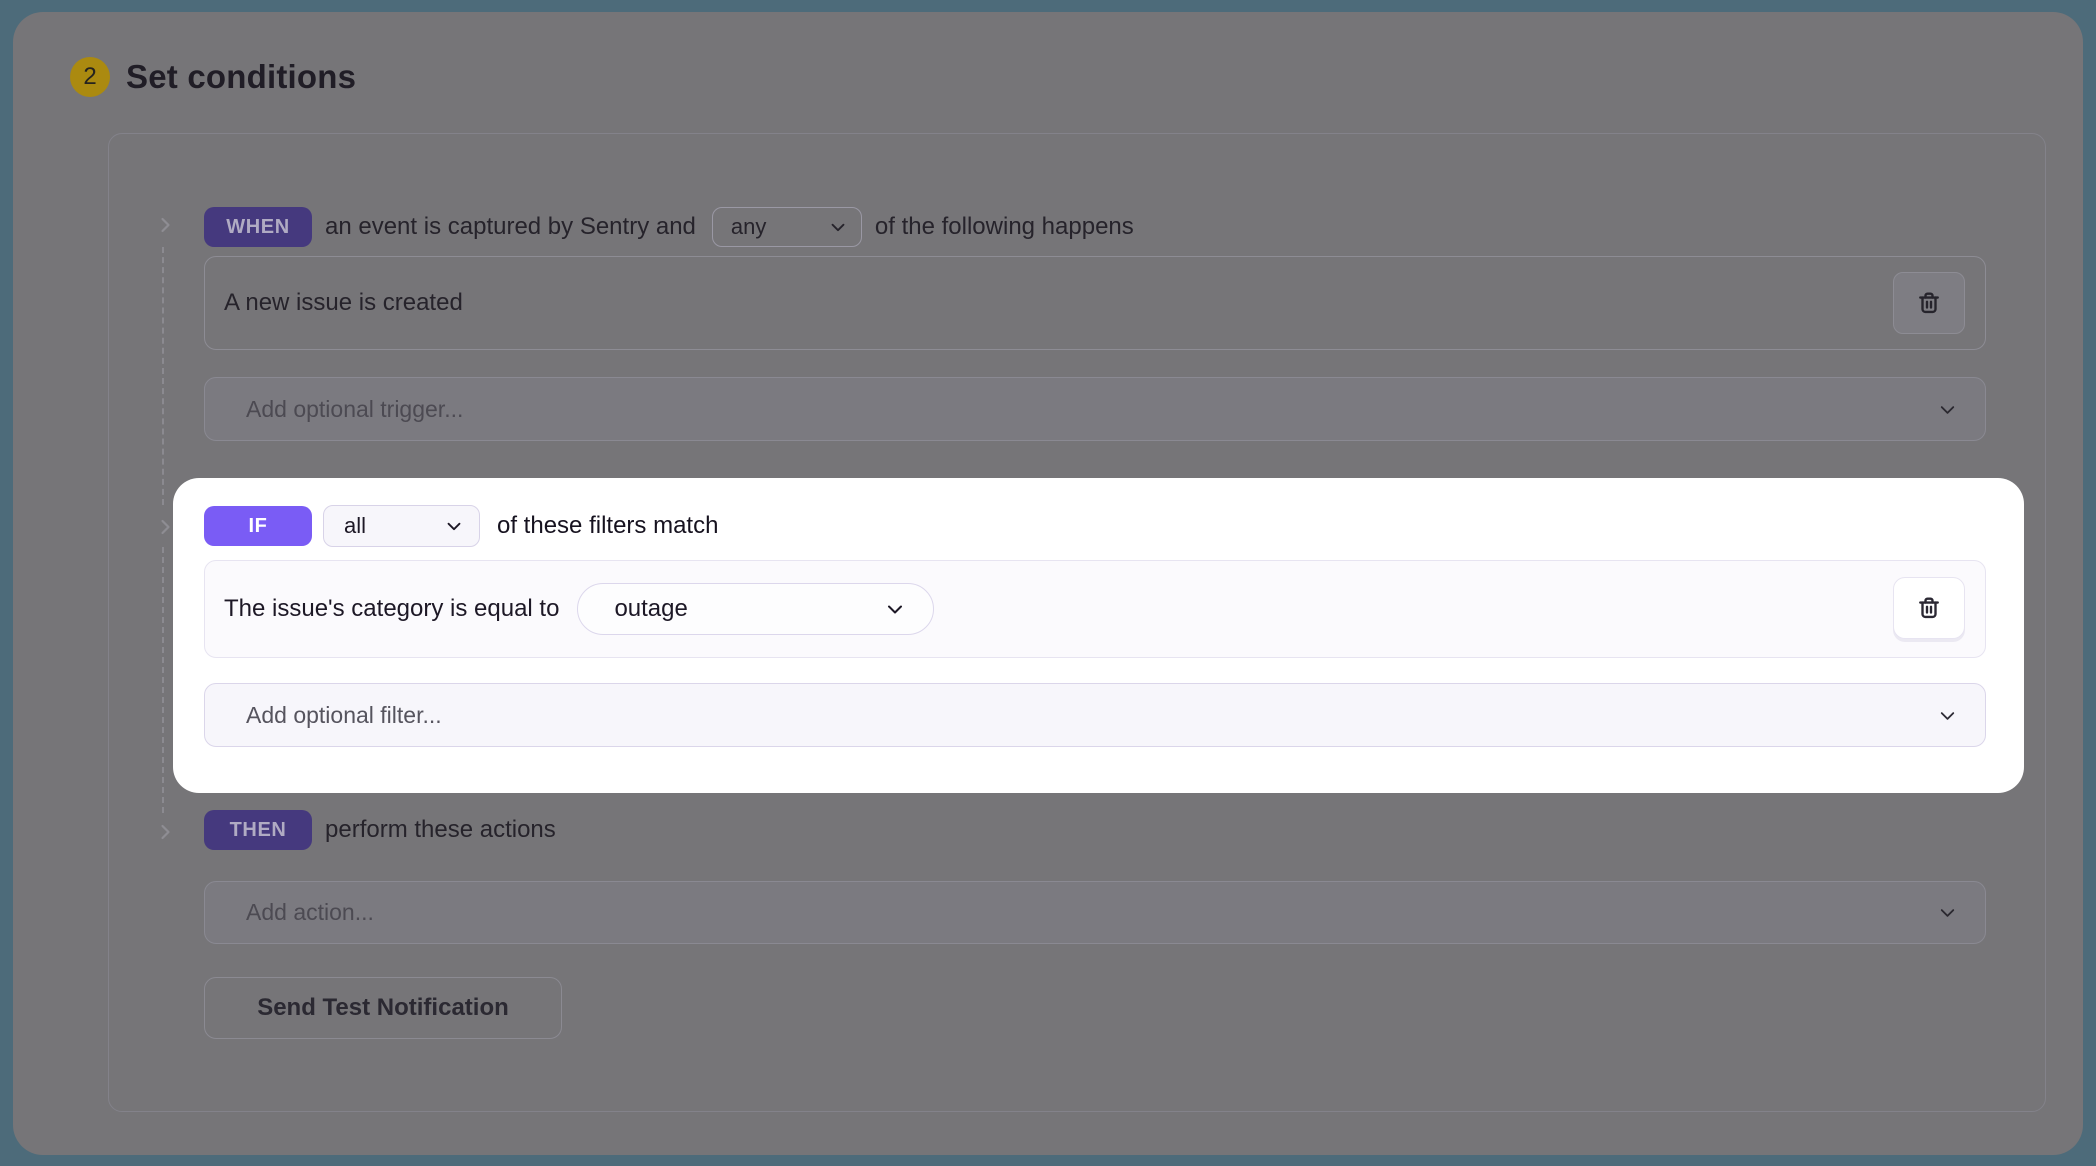 This screenshot has height=1166, width=2096. Describe the element at coordinates (608, 525) in the screenshot. I see `if-sentence-after: of these filters match` at that location.